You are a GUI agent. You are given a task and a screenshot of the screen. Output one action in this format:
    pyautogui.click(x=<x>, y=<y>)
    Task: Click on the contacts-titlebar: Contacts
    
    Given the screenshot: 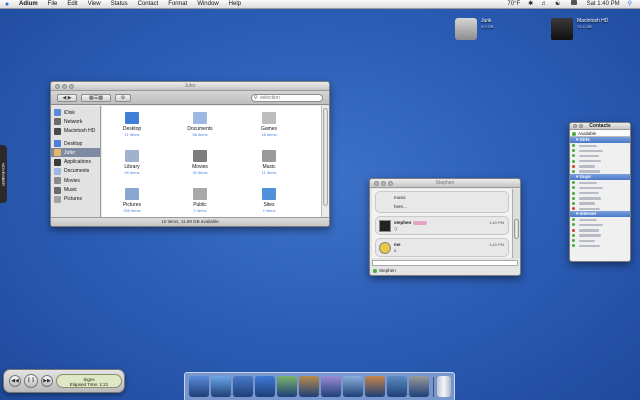 What is the action you would take?
    pyautogui.click(x=600, y=126)
    